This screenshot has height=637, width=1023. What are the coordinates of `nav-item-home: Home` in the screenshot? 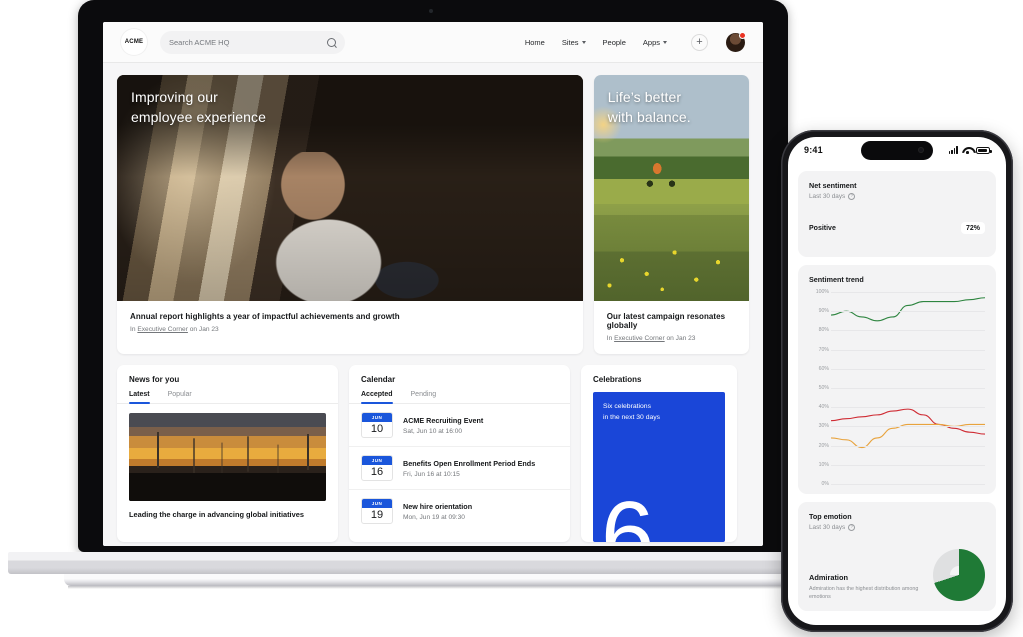 It's located at (535, 42).